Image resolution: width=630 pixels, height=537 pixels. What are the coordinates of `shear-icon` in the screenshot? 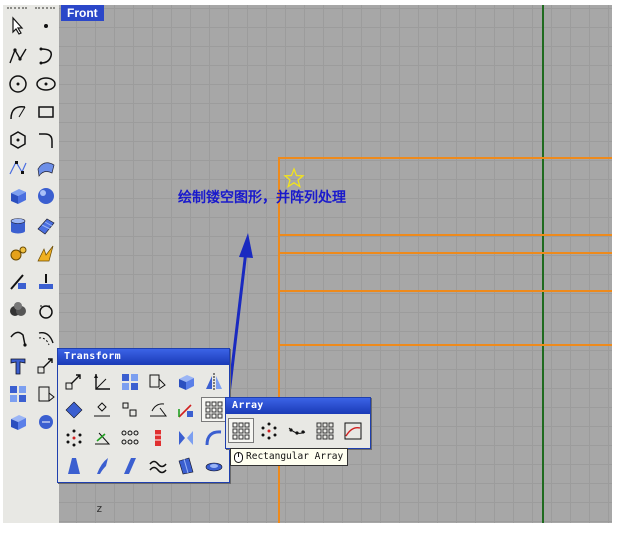 It's located at (102, 437).